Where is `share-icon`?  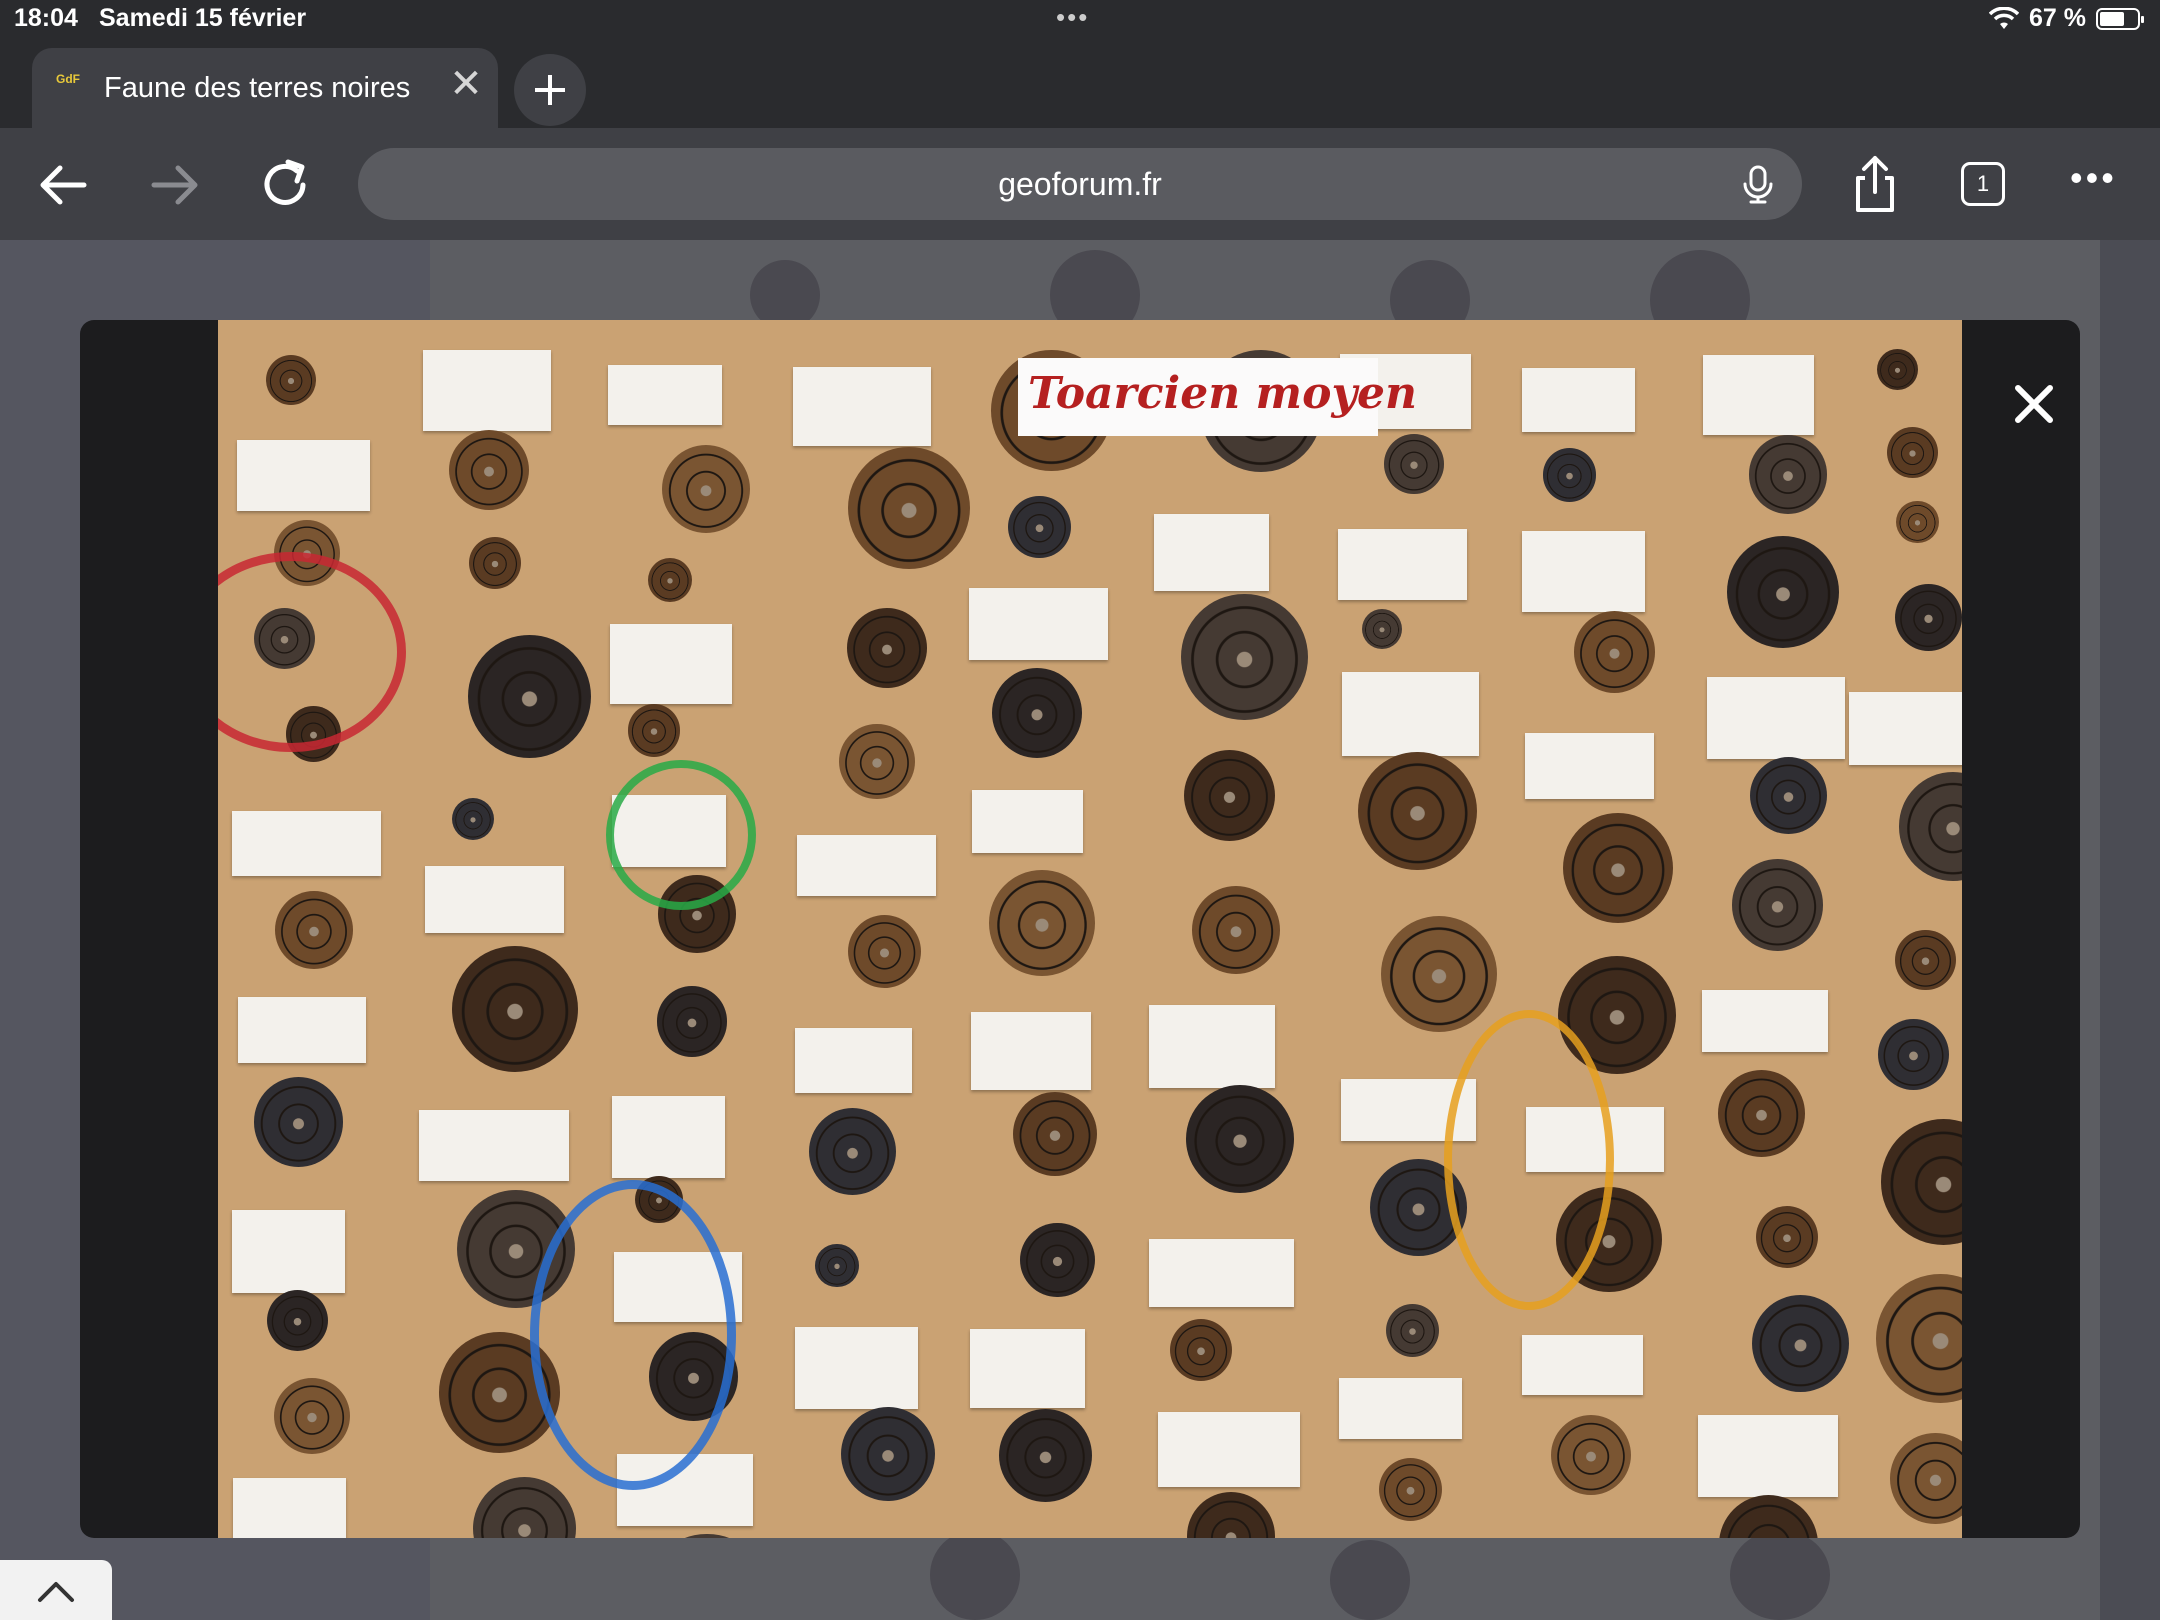 share-icon is located at coordinates (1875, 185).